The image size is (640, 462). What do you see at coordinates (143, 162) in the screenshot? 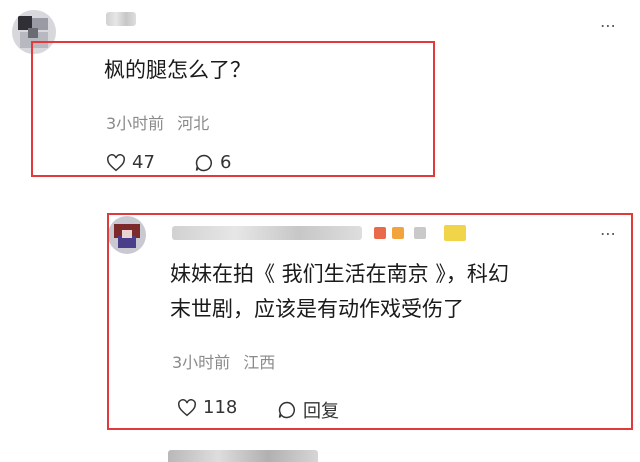
I see `like-count: 47` at bounding box center [143, 162].